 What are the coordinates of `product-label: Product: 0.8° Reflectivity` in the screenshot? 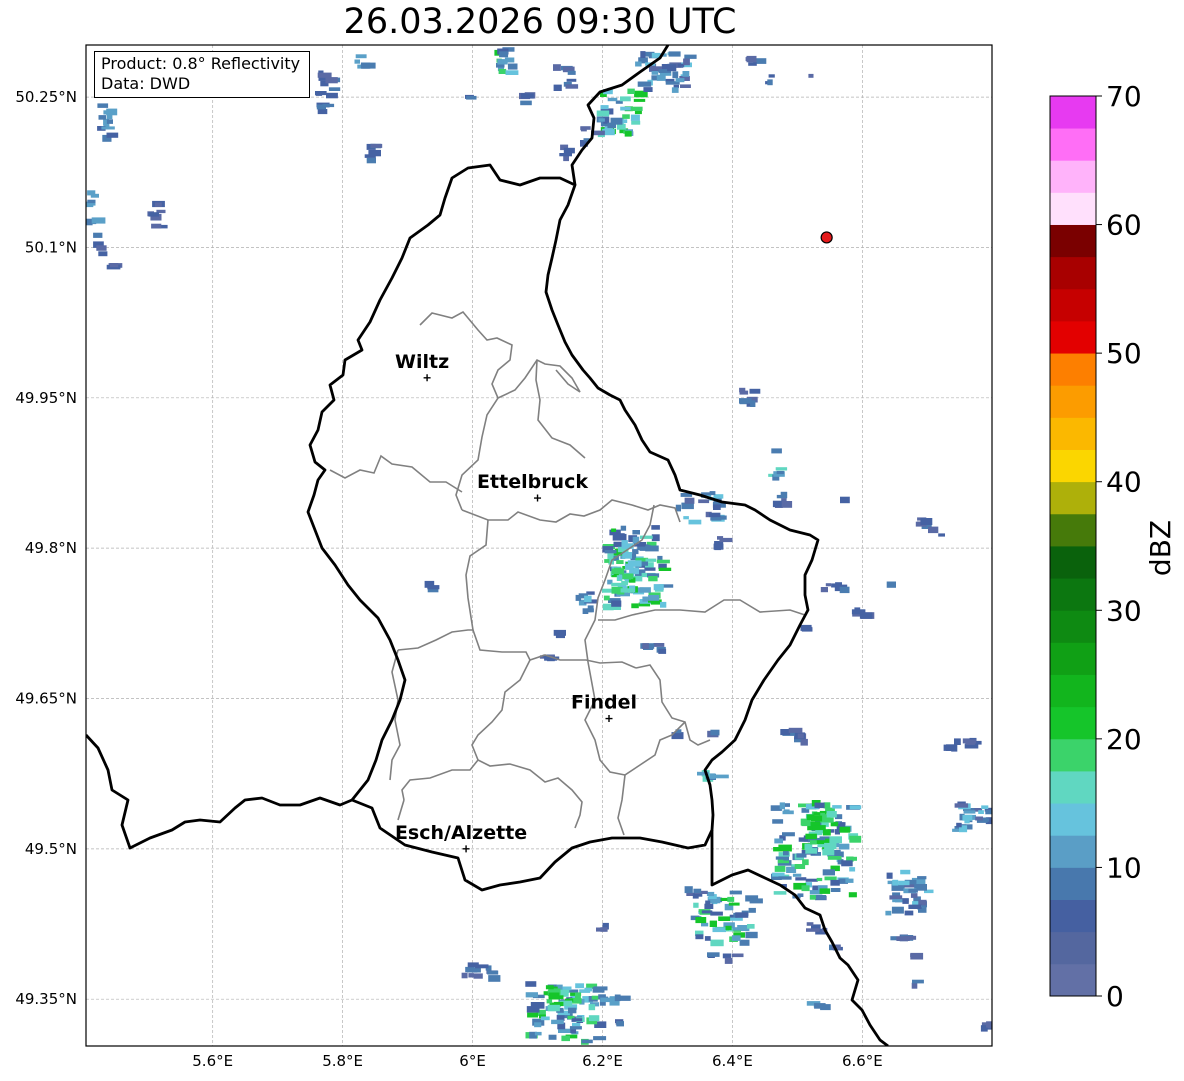 It's located at (201, 63).